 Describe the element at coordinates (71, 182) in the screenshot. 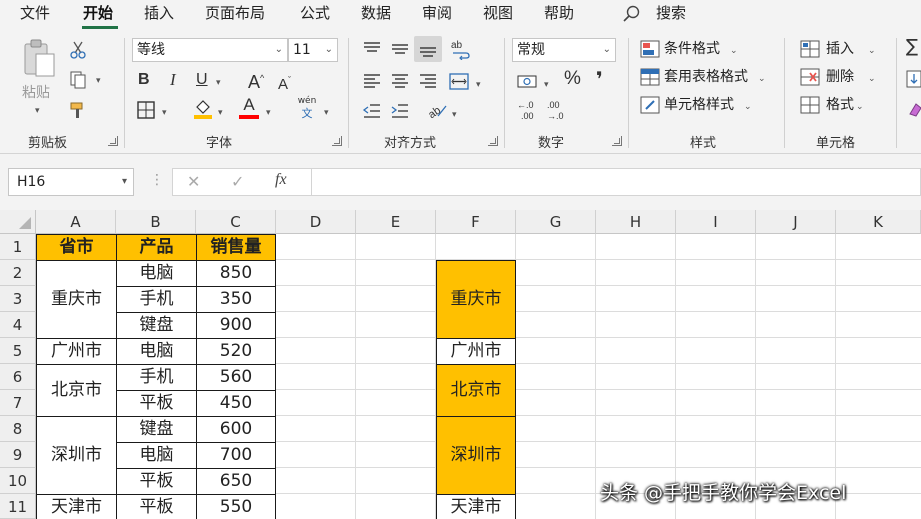

I see `name-box: H16 ▾` at that location.